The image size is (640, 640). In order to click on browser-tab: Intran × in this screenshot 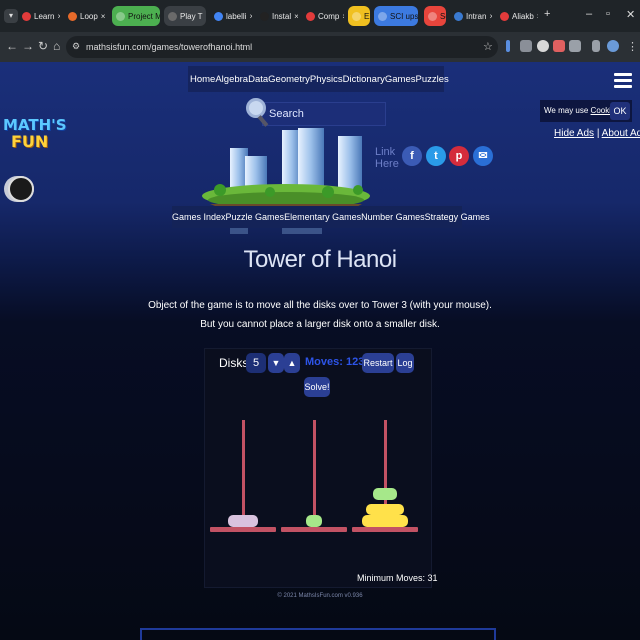, I will do `click(471, 16)`.